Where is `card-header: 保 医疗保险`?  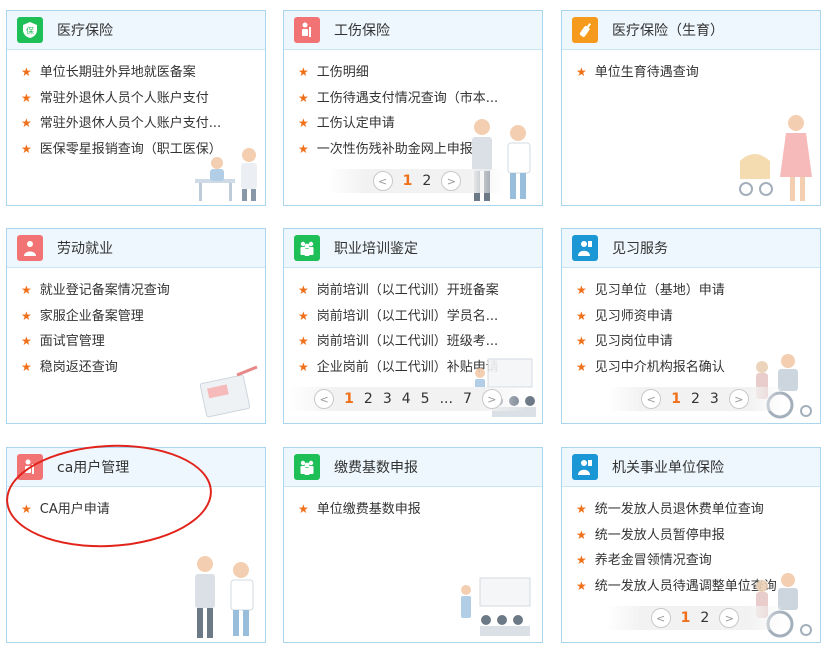 card-header: 保 医疗保险 is located at coordinates (136, 30).